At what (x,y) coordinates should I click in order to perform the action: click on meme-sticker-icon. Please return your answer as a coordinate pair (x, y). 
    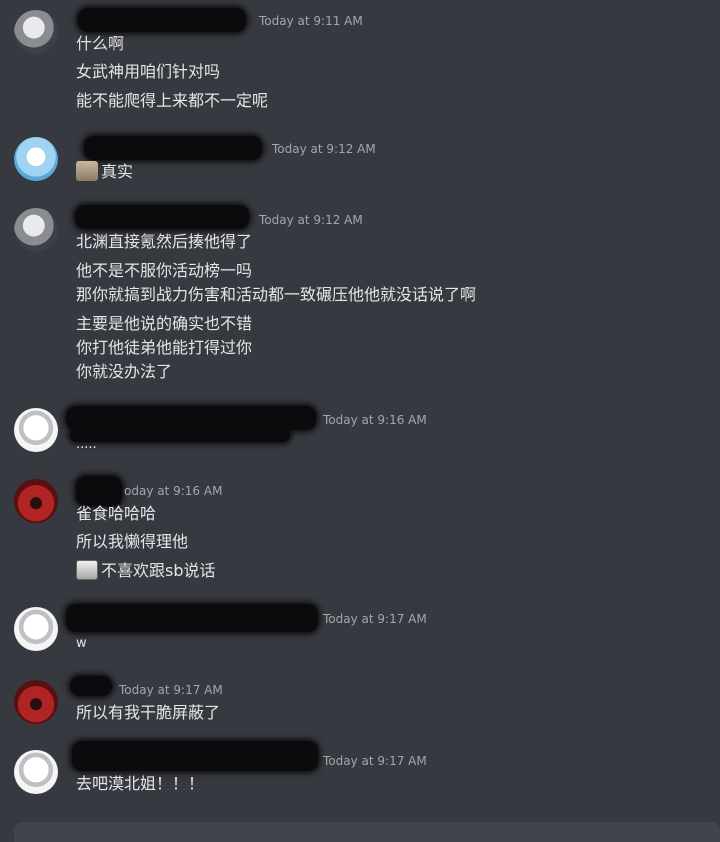
    Looking at the image, I should click on (87, 570).